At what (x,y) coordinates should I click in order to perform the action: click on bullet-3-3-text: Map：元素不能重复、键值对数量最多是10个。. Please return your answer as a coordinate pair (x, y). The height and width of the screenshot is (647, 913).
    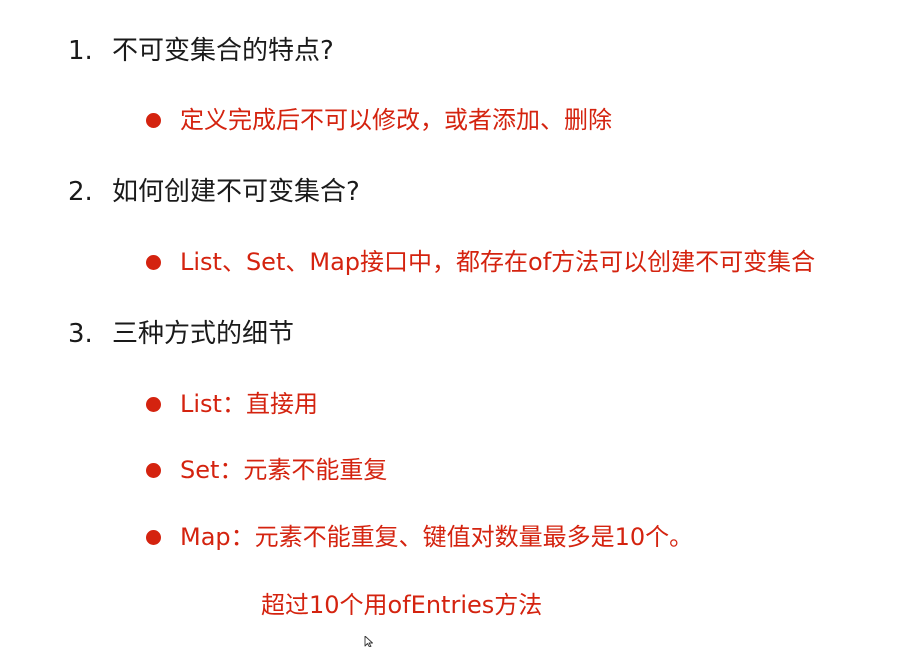
    Looking at the image, I should click on (437, 537).